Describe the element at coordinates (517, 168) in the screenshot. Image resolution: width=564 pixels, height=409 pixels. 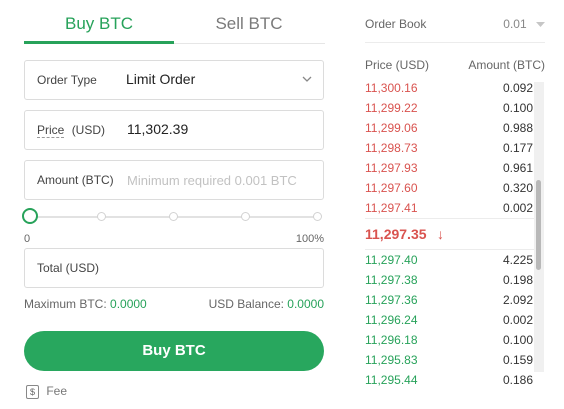
I see `ask-amount: 0.961` at that location.